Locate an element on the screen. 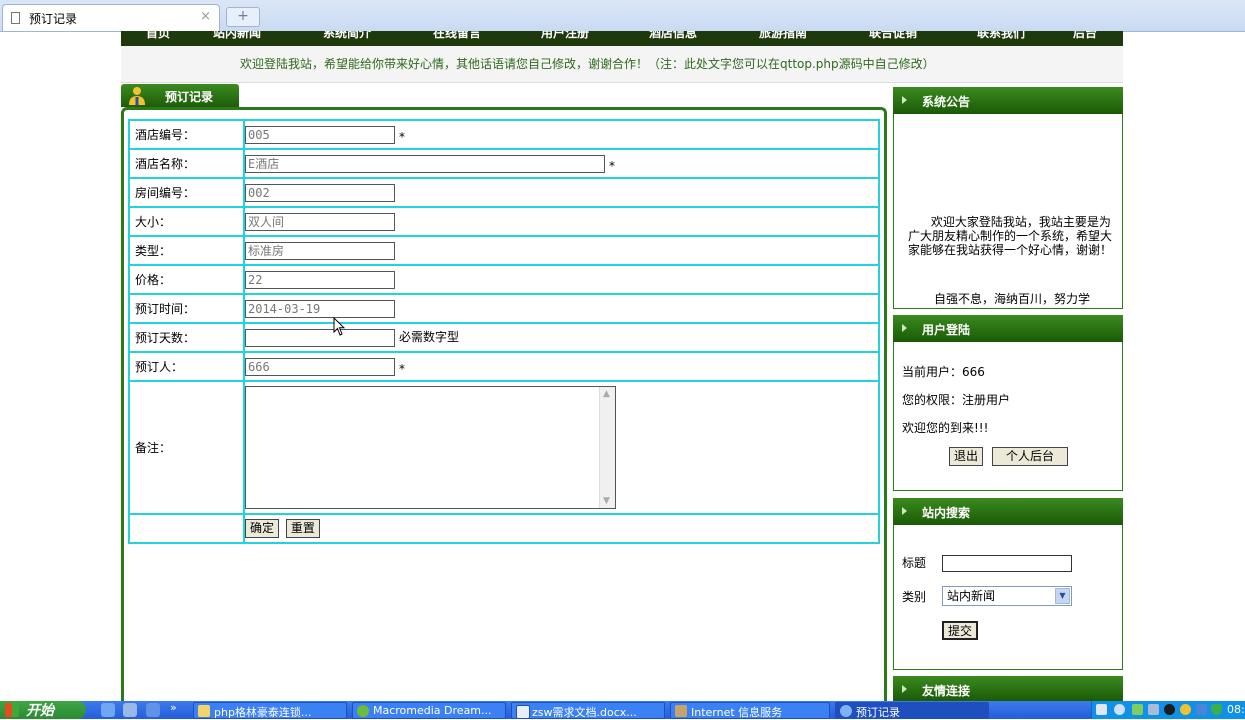 Image resolution: width=1245 pixels, height=720 pixels. nav-item: 用户注册 is located at coordinates (565, 36).